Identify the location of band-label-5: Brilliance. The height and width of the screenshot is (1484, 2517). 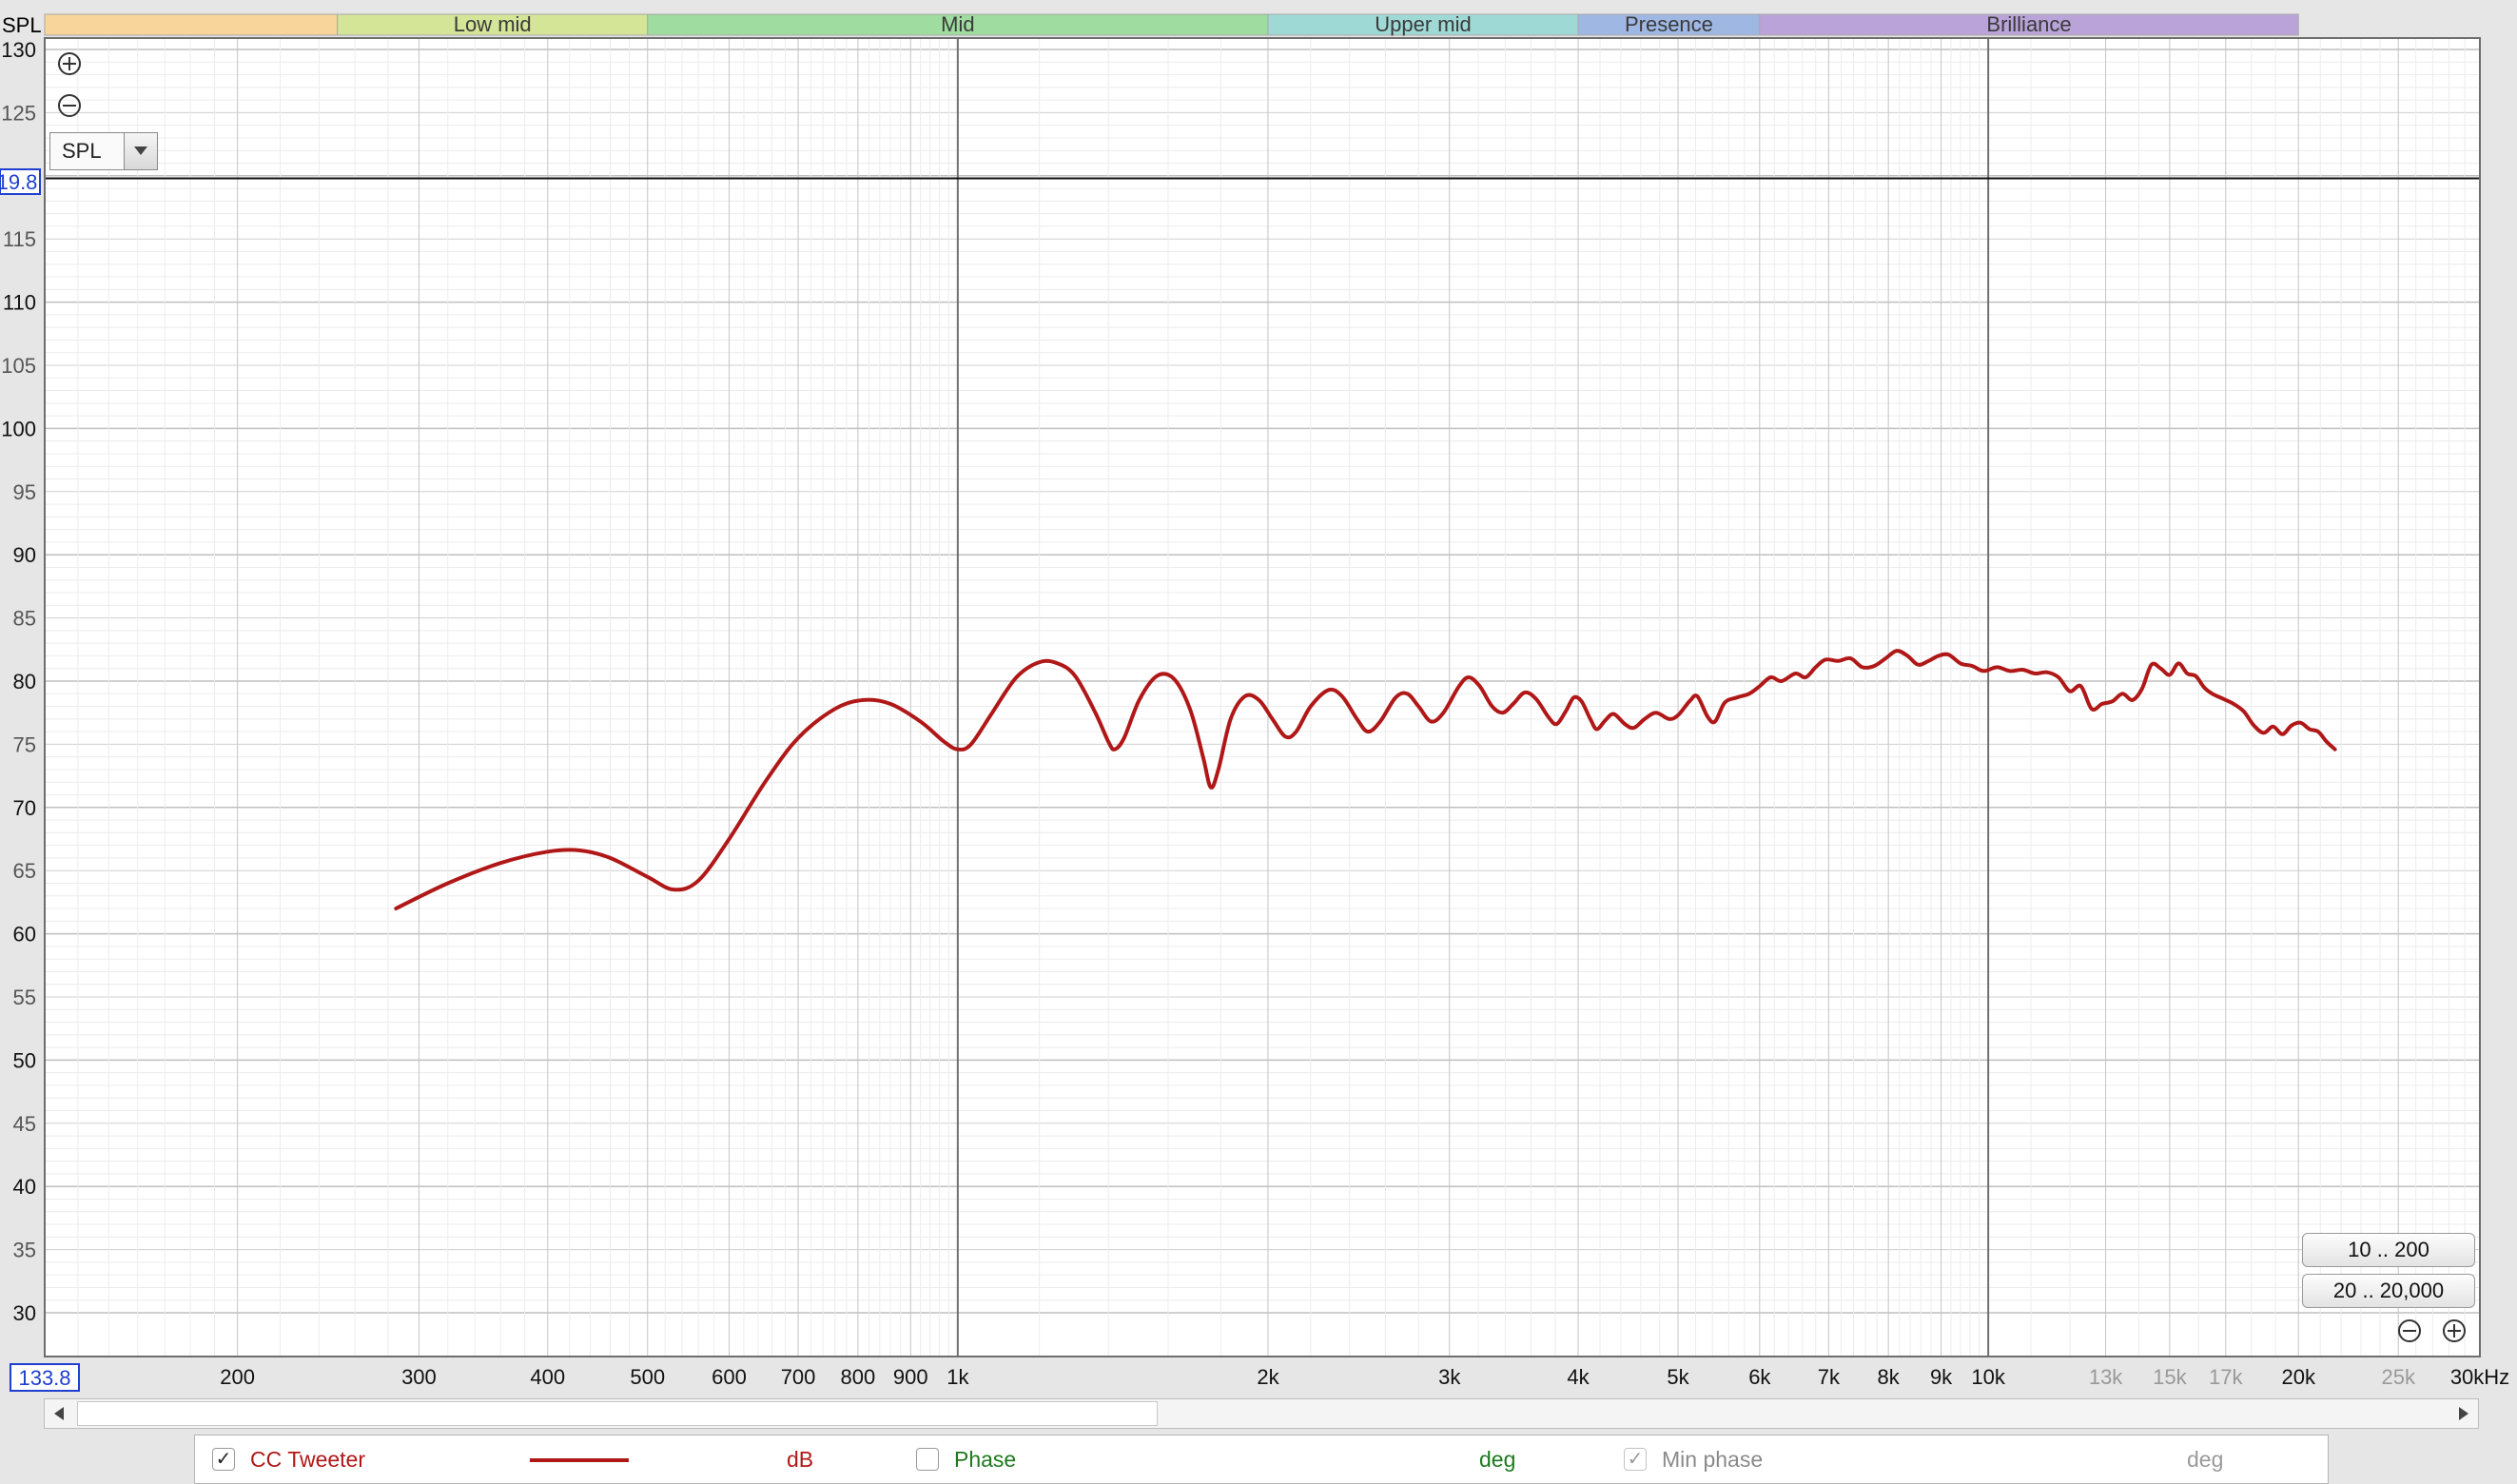
(2028, 24).